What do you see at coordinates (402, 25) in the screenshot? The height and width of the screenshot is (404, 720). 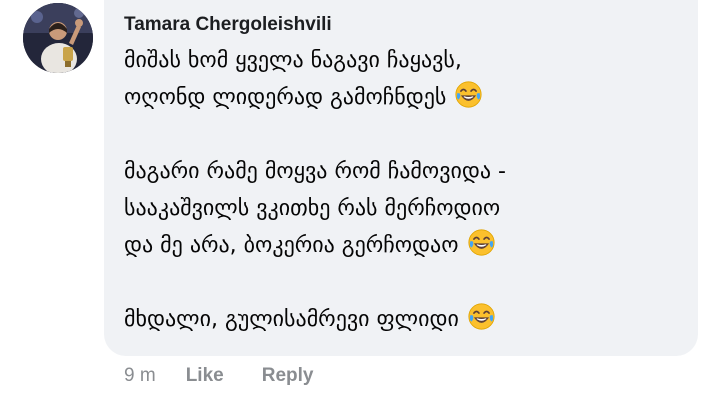 I see `author-name: Tamara Chergoleishvili` at bounding box center [402, 25].